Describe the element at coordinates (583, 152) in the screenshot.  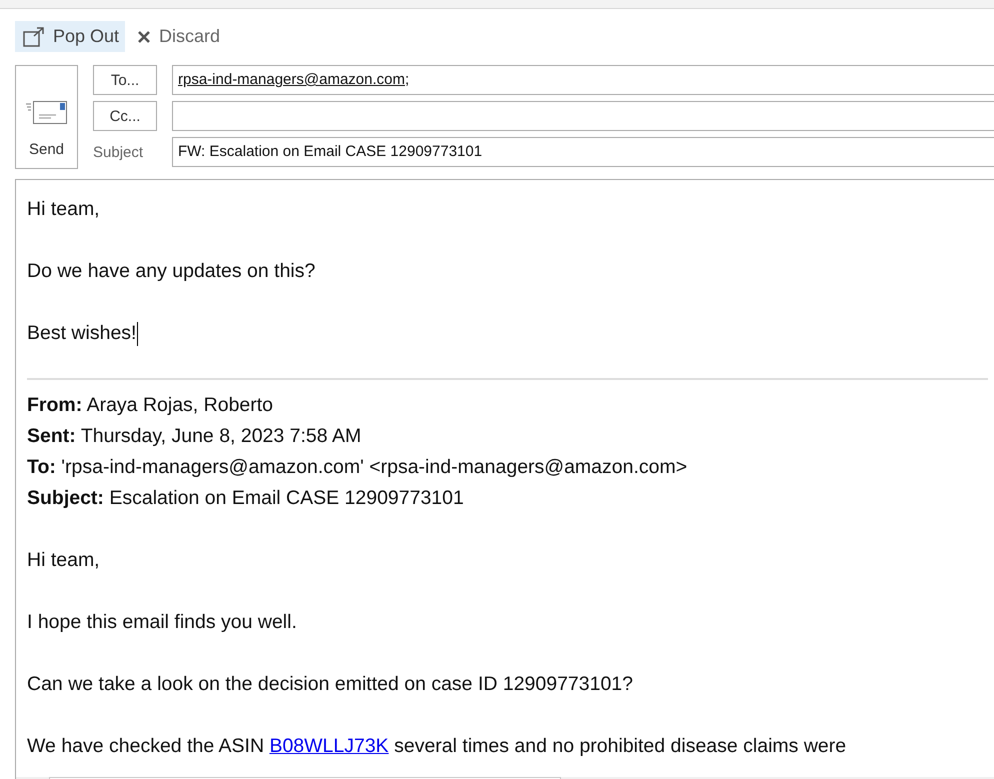
I see `subject-field: FW: Escalation on Email CASE 12909773101` at that location.